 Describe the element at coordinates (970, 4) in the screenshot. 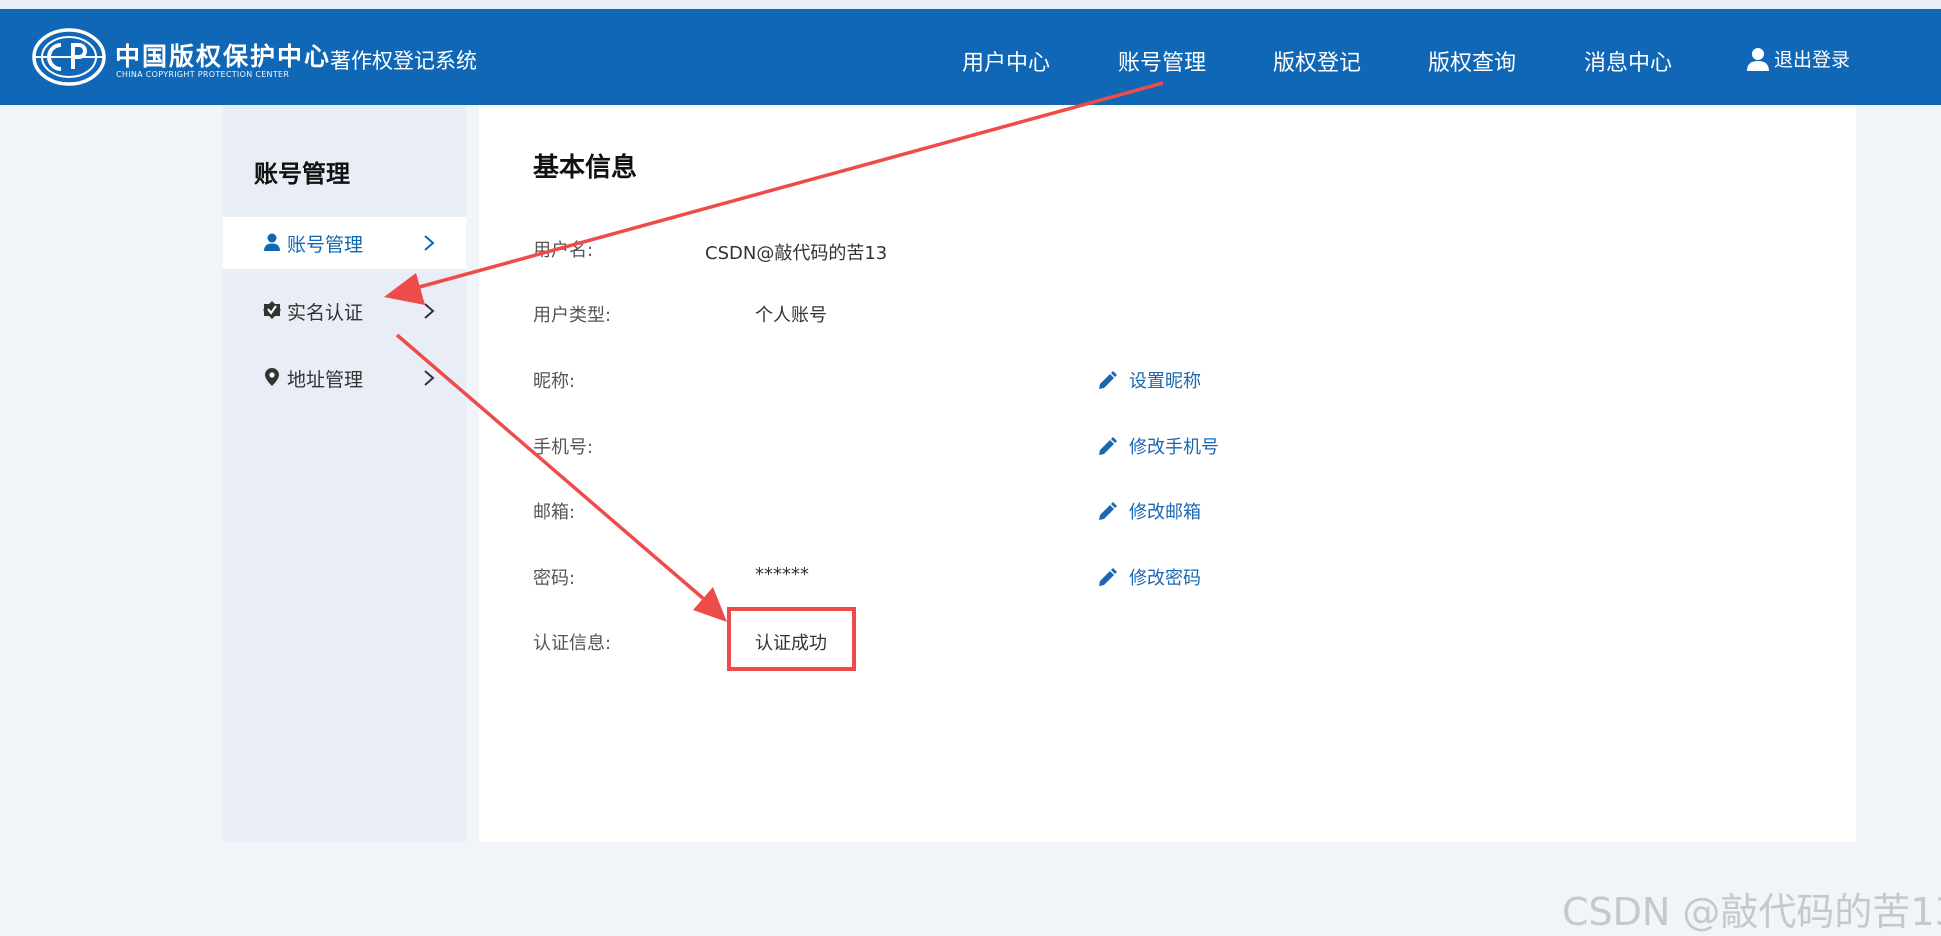

I see `top-strip` at that location.